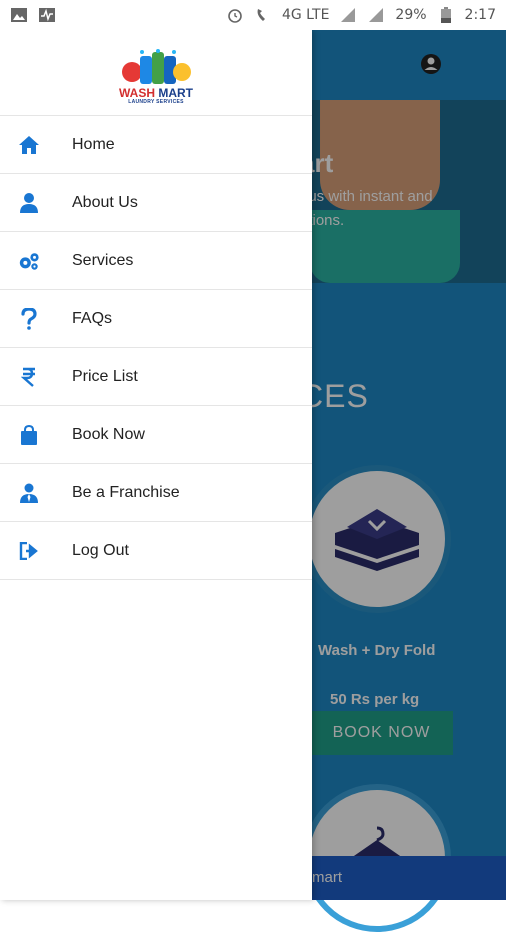 Image resolution: width=506 pixels, height=932 pixels. I want to click on activity-notification-icon, so click(47, 15).